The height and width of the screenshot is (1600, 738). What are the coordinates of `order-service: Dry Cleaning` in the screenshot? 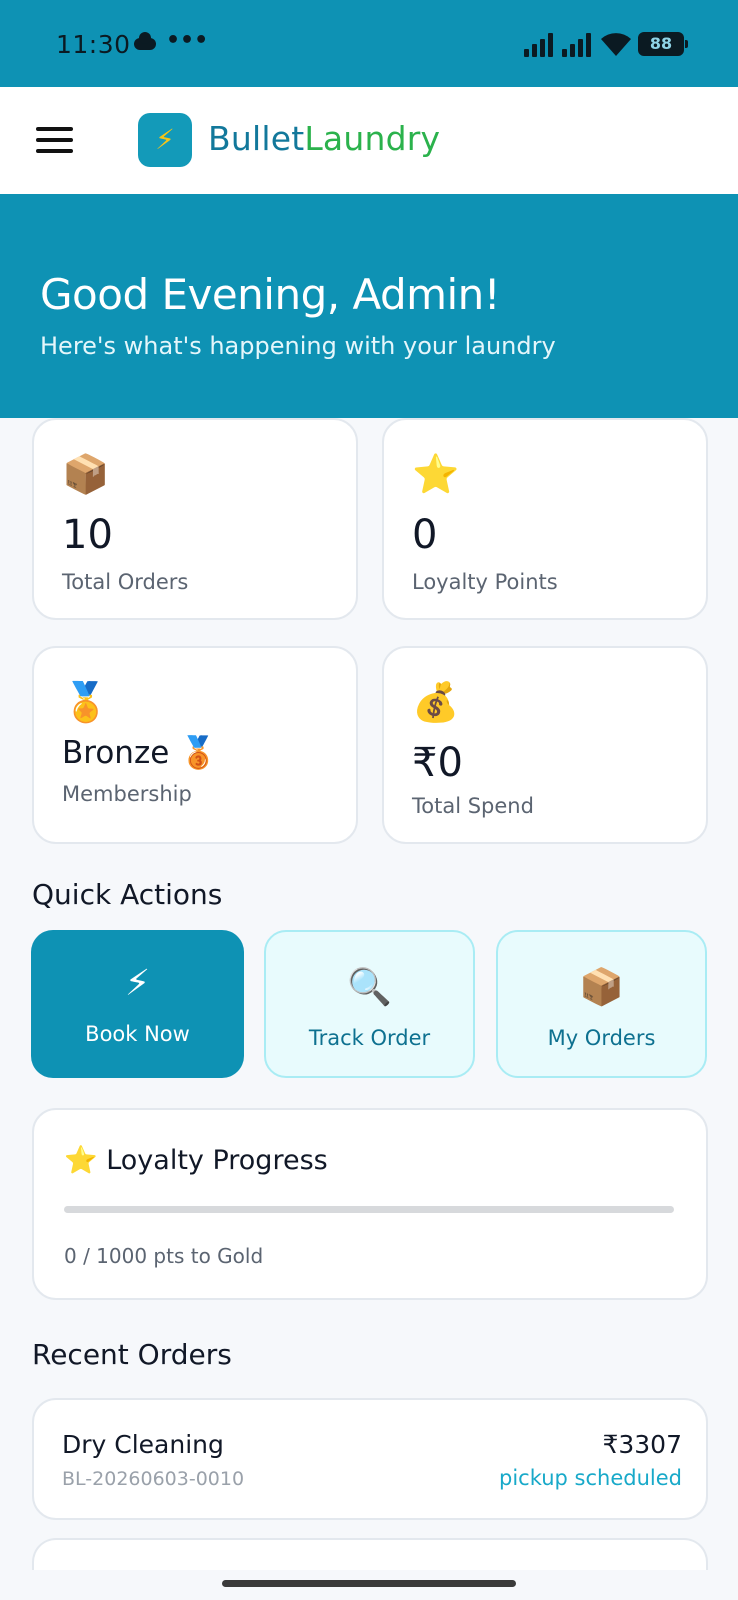 It's located at (143, 1444).